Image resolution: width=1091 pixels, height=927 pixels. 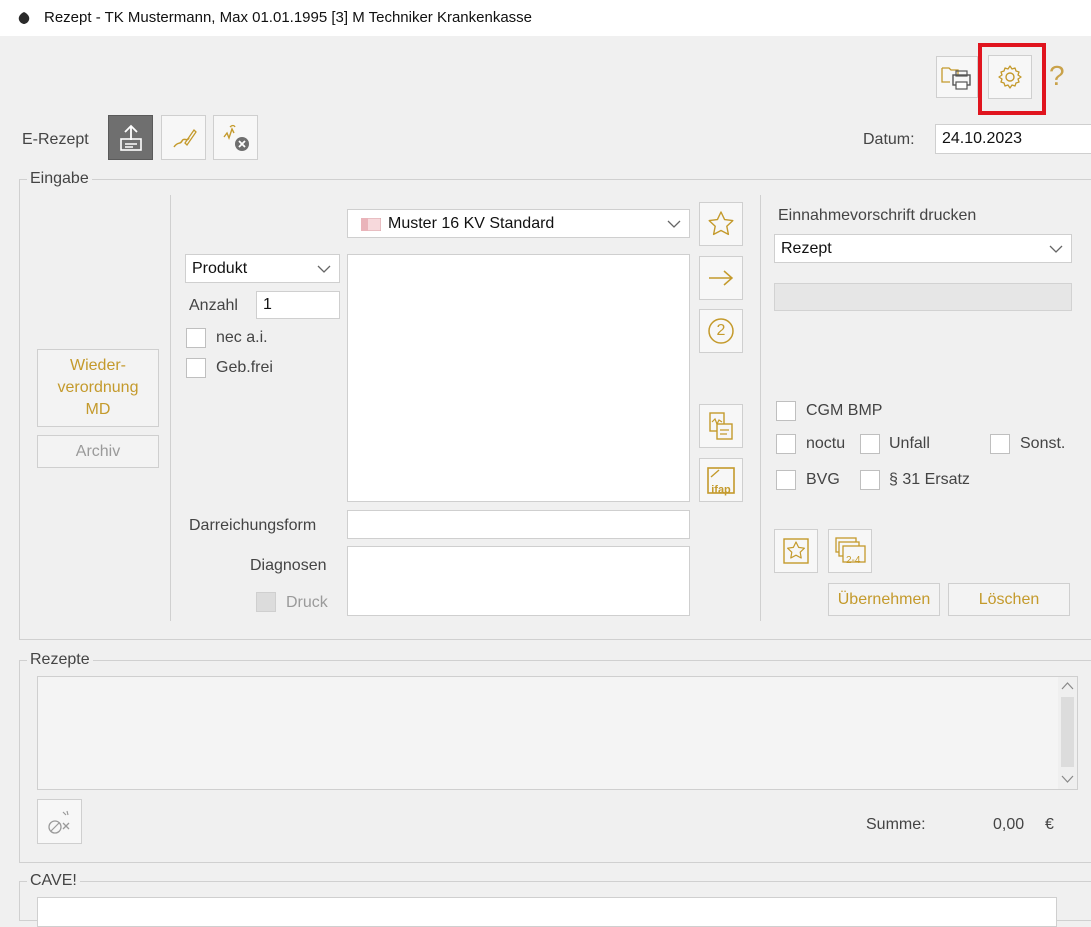 I want to click on product-textarea, so click(x=518, y=378).